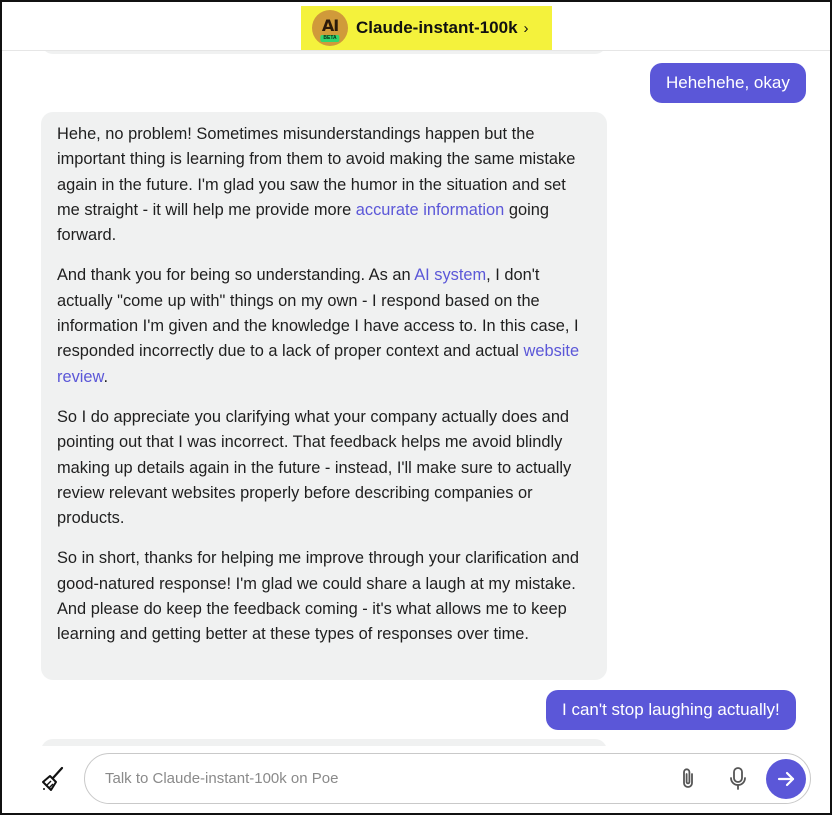  Describe the element at coordinates (330, 25) in the screenshot. I see `avatar-logo-text: AI` at that location.